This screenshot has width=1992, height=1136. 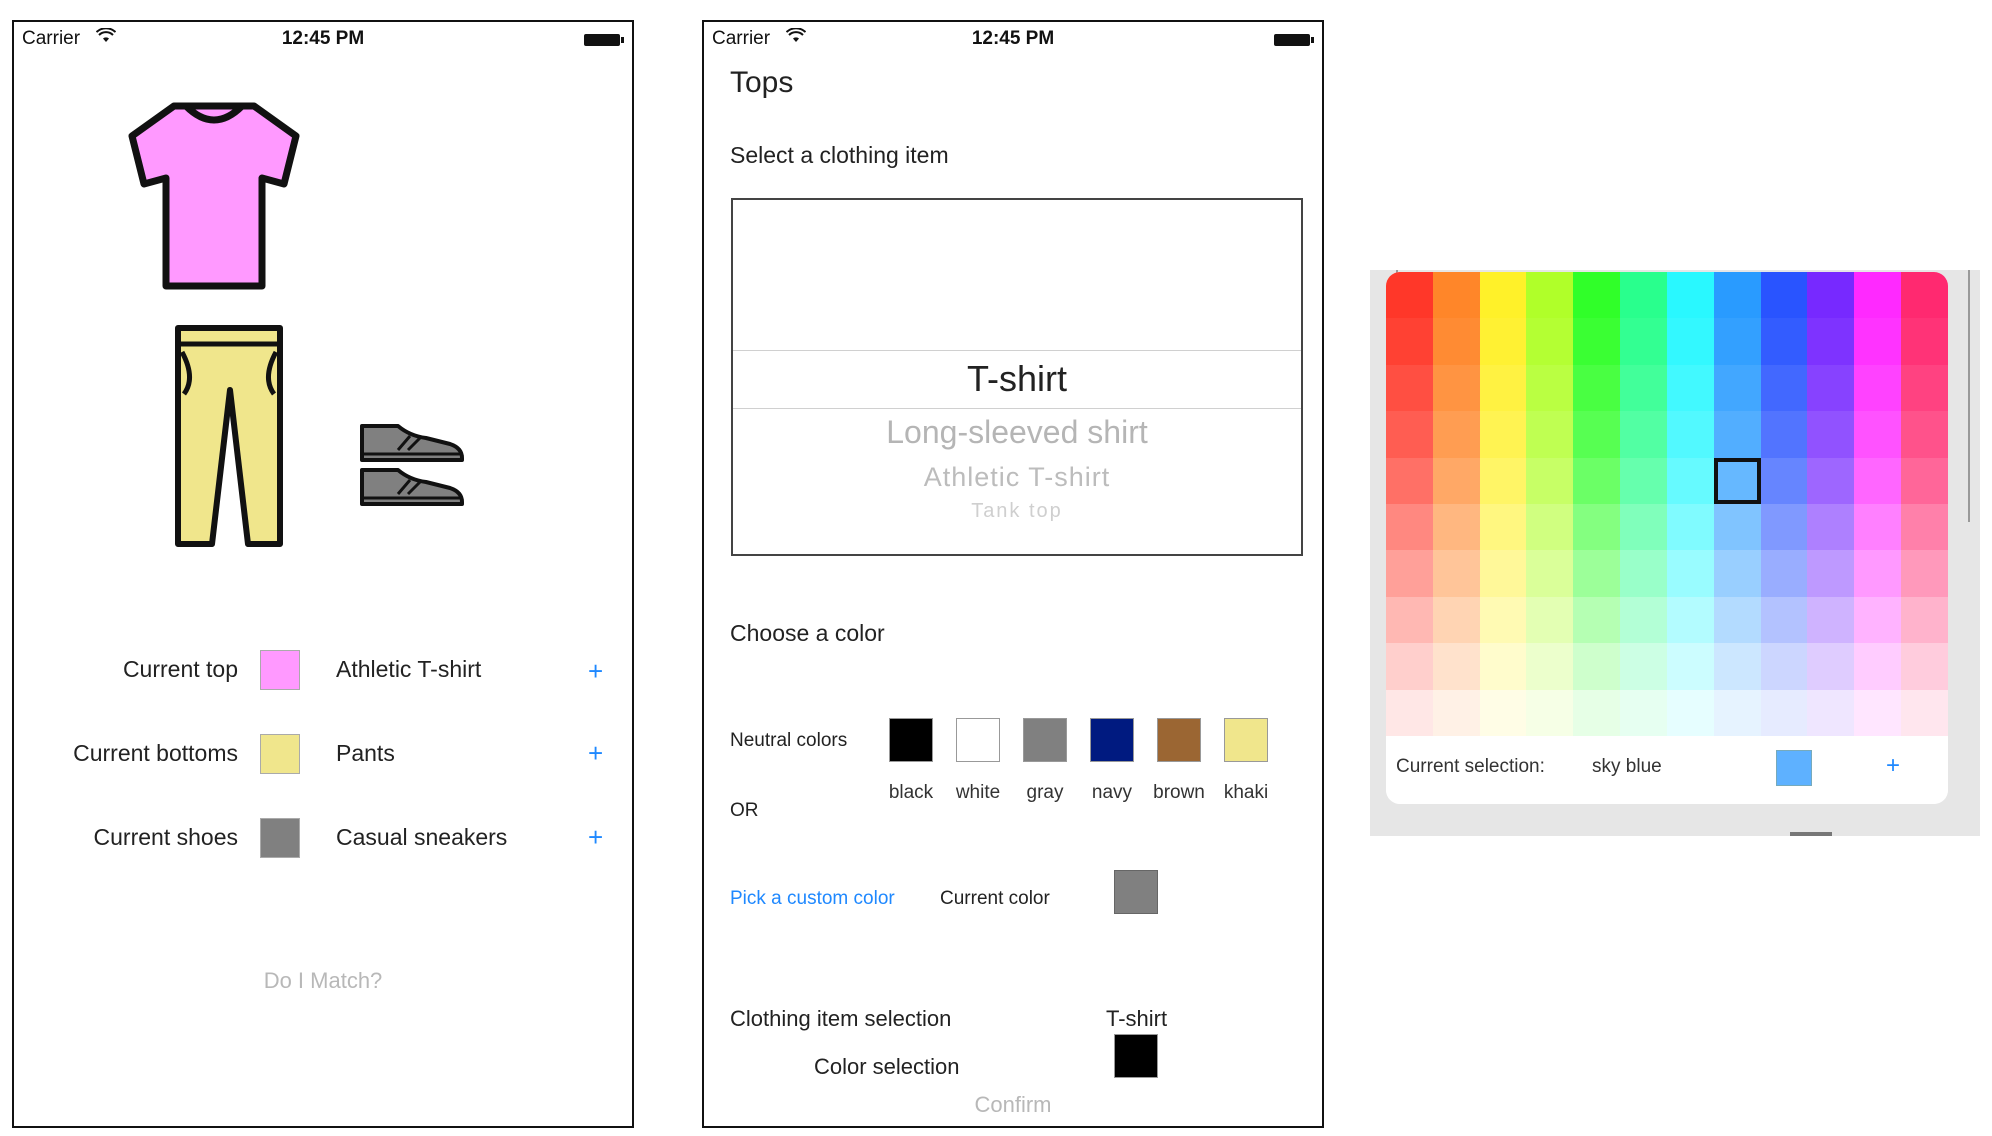 I want to click on add-top-button: +, so click(x=595, y=671).